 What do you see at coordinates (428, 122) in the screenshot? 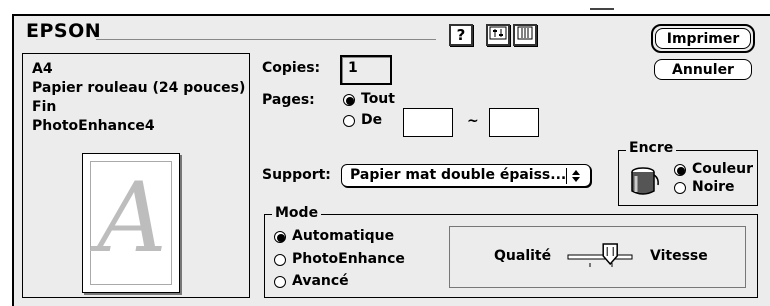
I see `pages-from-input` at bounding box center [428, 122].